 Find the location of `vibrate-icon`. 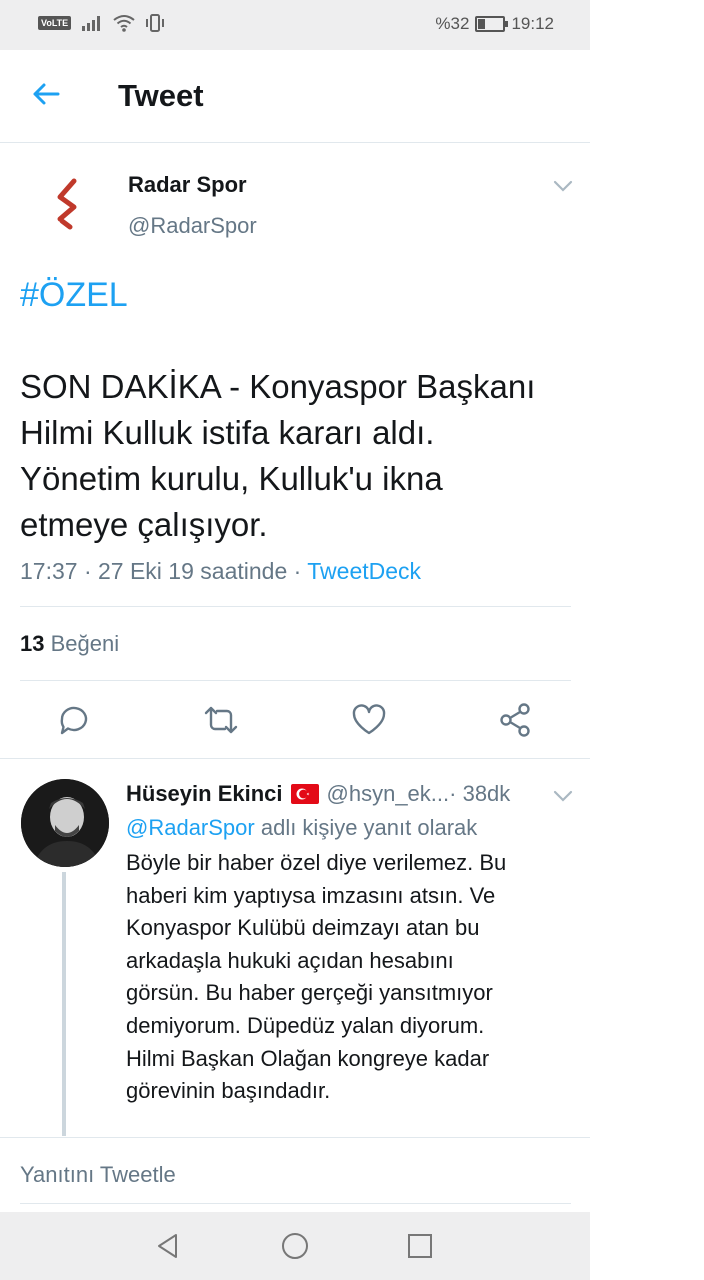

vibrate-icon is located at coordinates (155, 23).